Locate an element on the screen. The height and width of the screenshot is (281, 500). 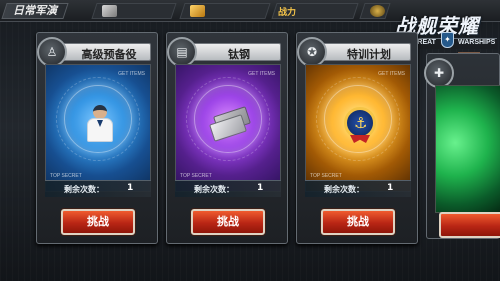
reward-panel: GET ITEMS TOP SECRET ⚓ is located at coordinates (358, 128).